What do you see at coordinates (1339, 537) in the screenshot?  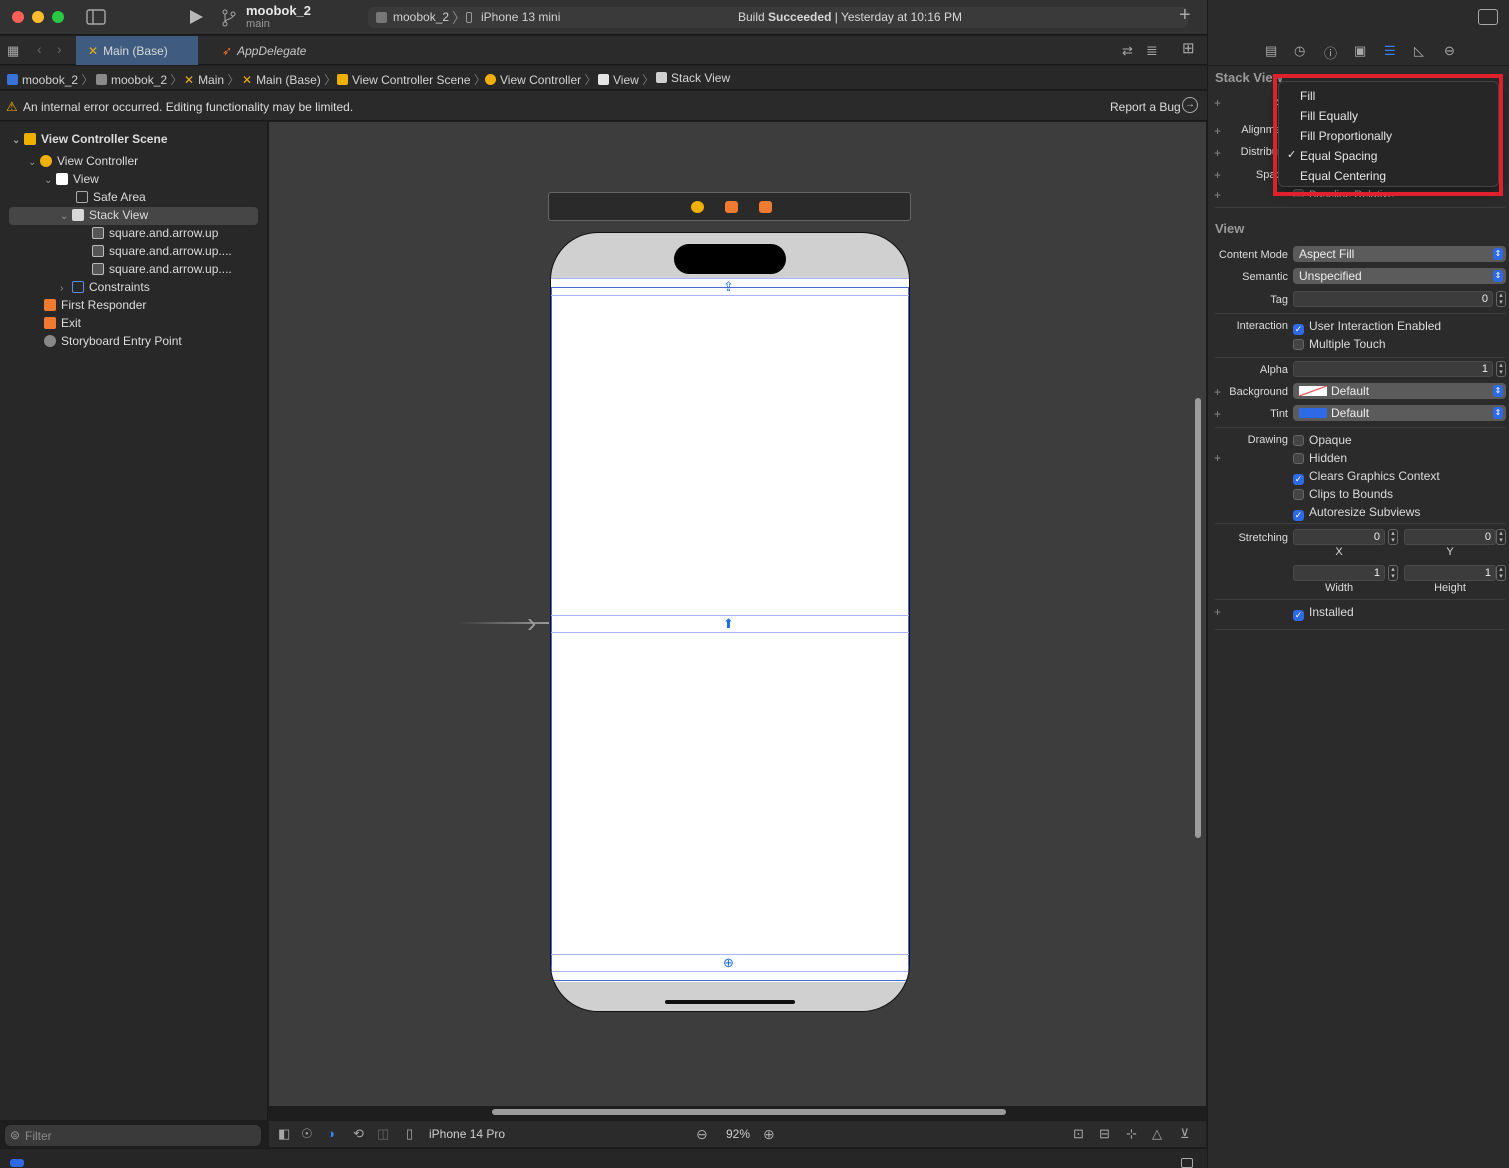 I see `stretch-x-field: 0` at bounding box center [1339, 537].